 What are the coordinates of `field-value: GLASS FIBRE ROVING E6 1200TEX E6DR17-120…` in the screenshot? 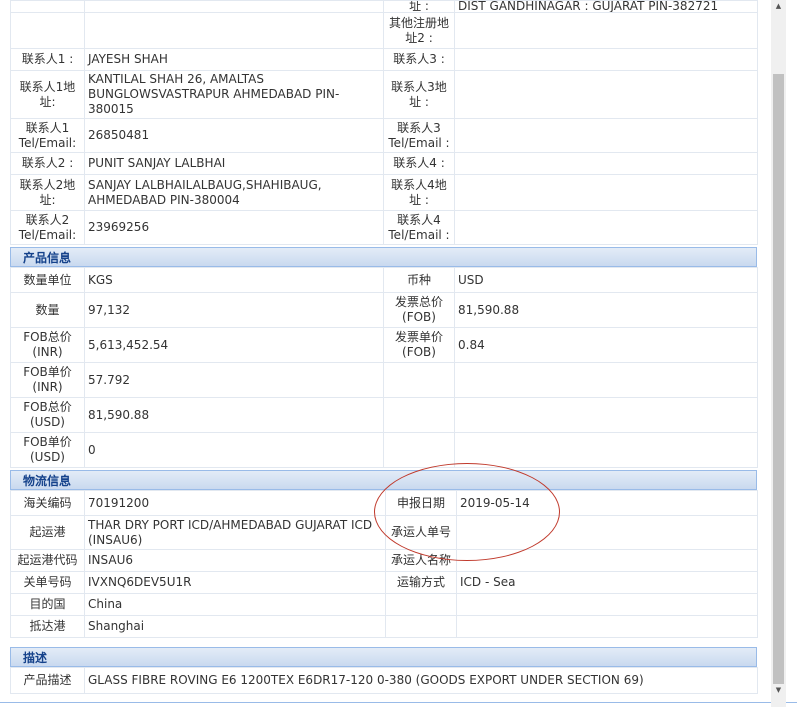 It's located at (421, 680).